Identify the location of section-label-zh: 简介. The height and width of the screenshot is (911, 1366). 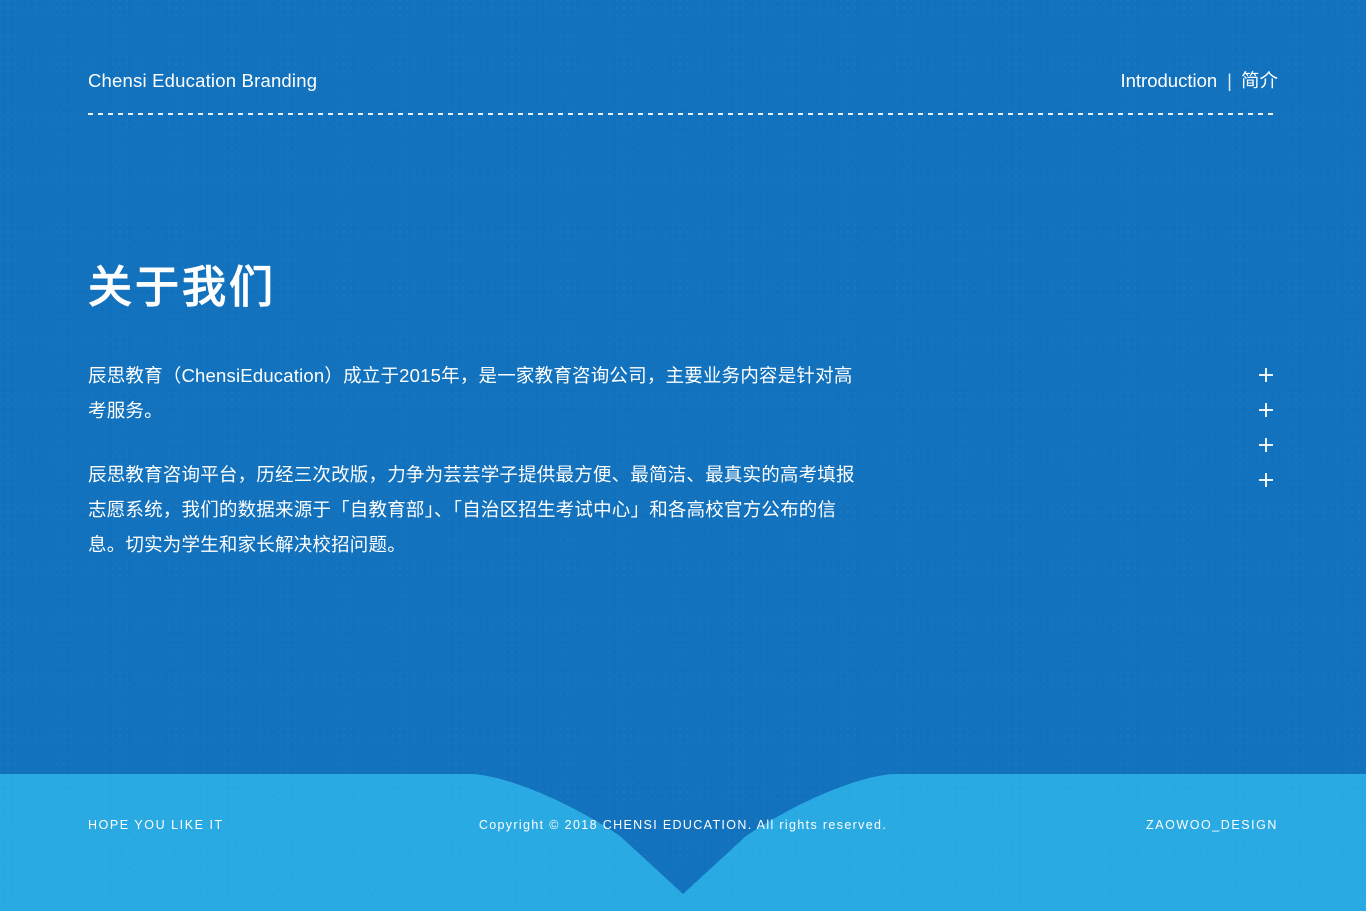
(1259, 80).